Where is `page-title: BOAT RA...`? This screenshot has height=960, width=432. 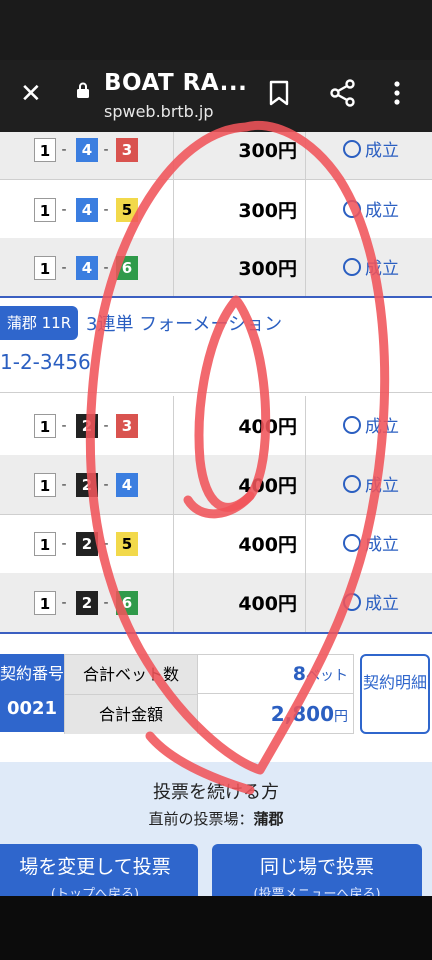 page-title: BOAT RA... is located at coordinates (176, 83).